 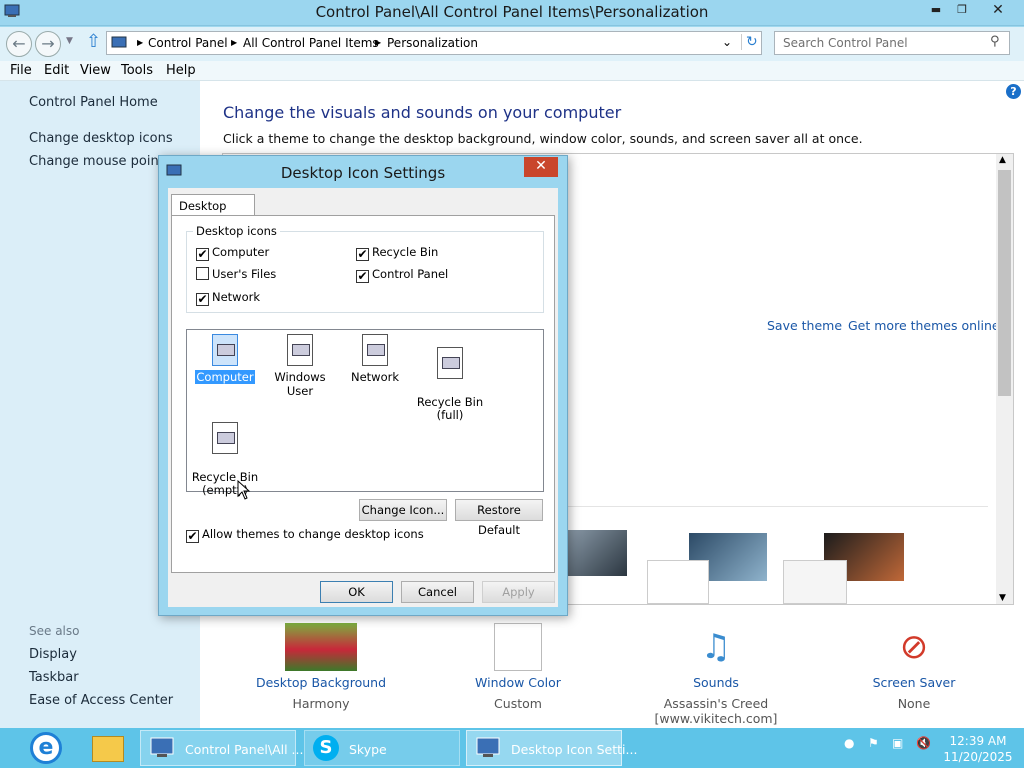 What do you see at coordinates (101, 700) in the screenshot?
I see `sidebar-ease-of-access: Ease of Access Center` at bounding box center [101, 700].